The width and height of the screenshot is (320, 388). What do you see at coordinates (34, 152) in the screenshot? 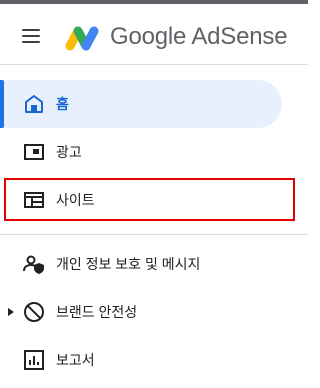
I see `ads-icon` at bounding box center [34, 152].